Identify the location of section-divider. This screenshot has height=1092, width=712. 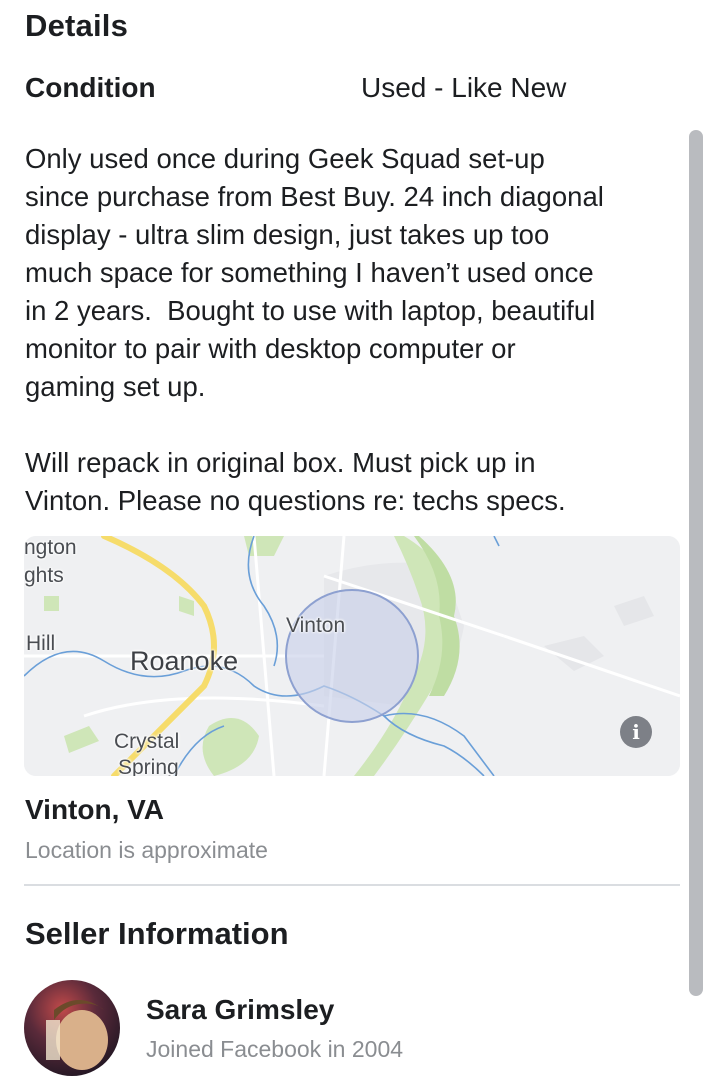
(352, 885).